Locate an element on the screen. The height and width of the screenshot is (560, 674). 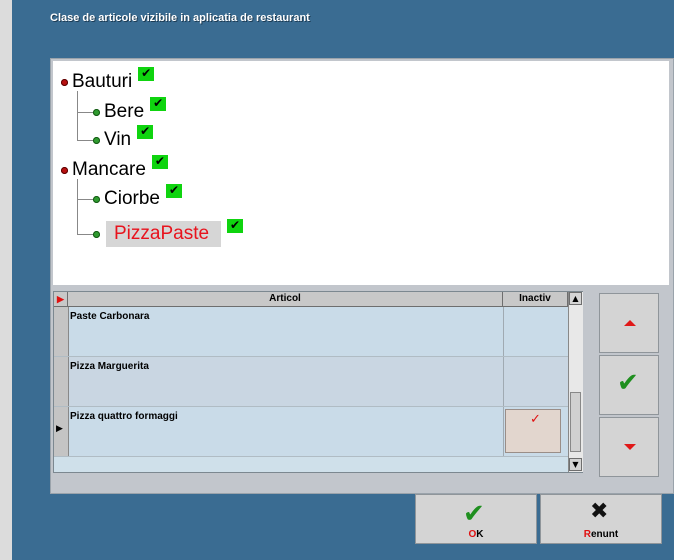
inactiv-toggle-button: ✓ is located at coordinates (533, 431).